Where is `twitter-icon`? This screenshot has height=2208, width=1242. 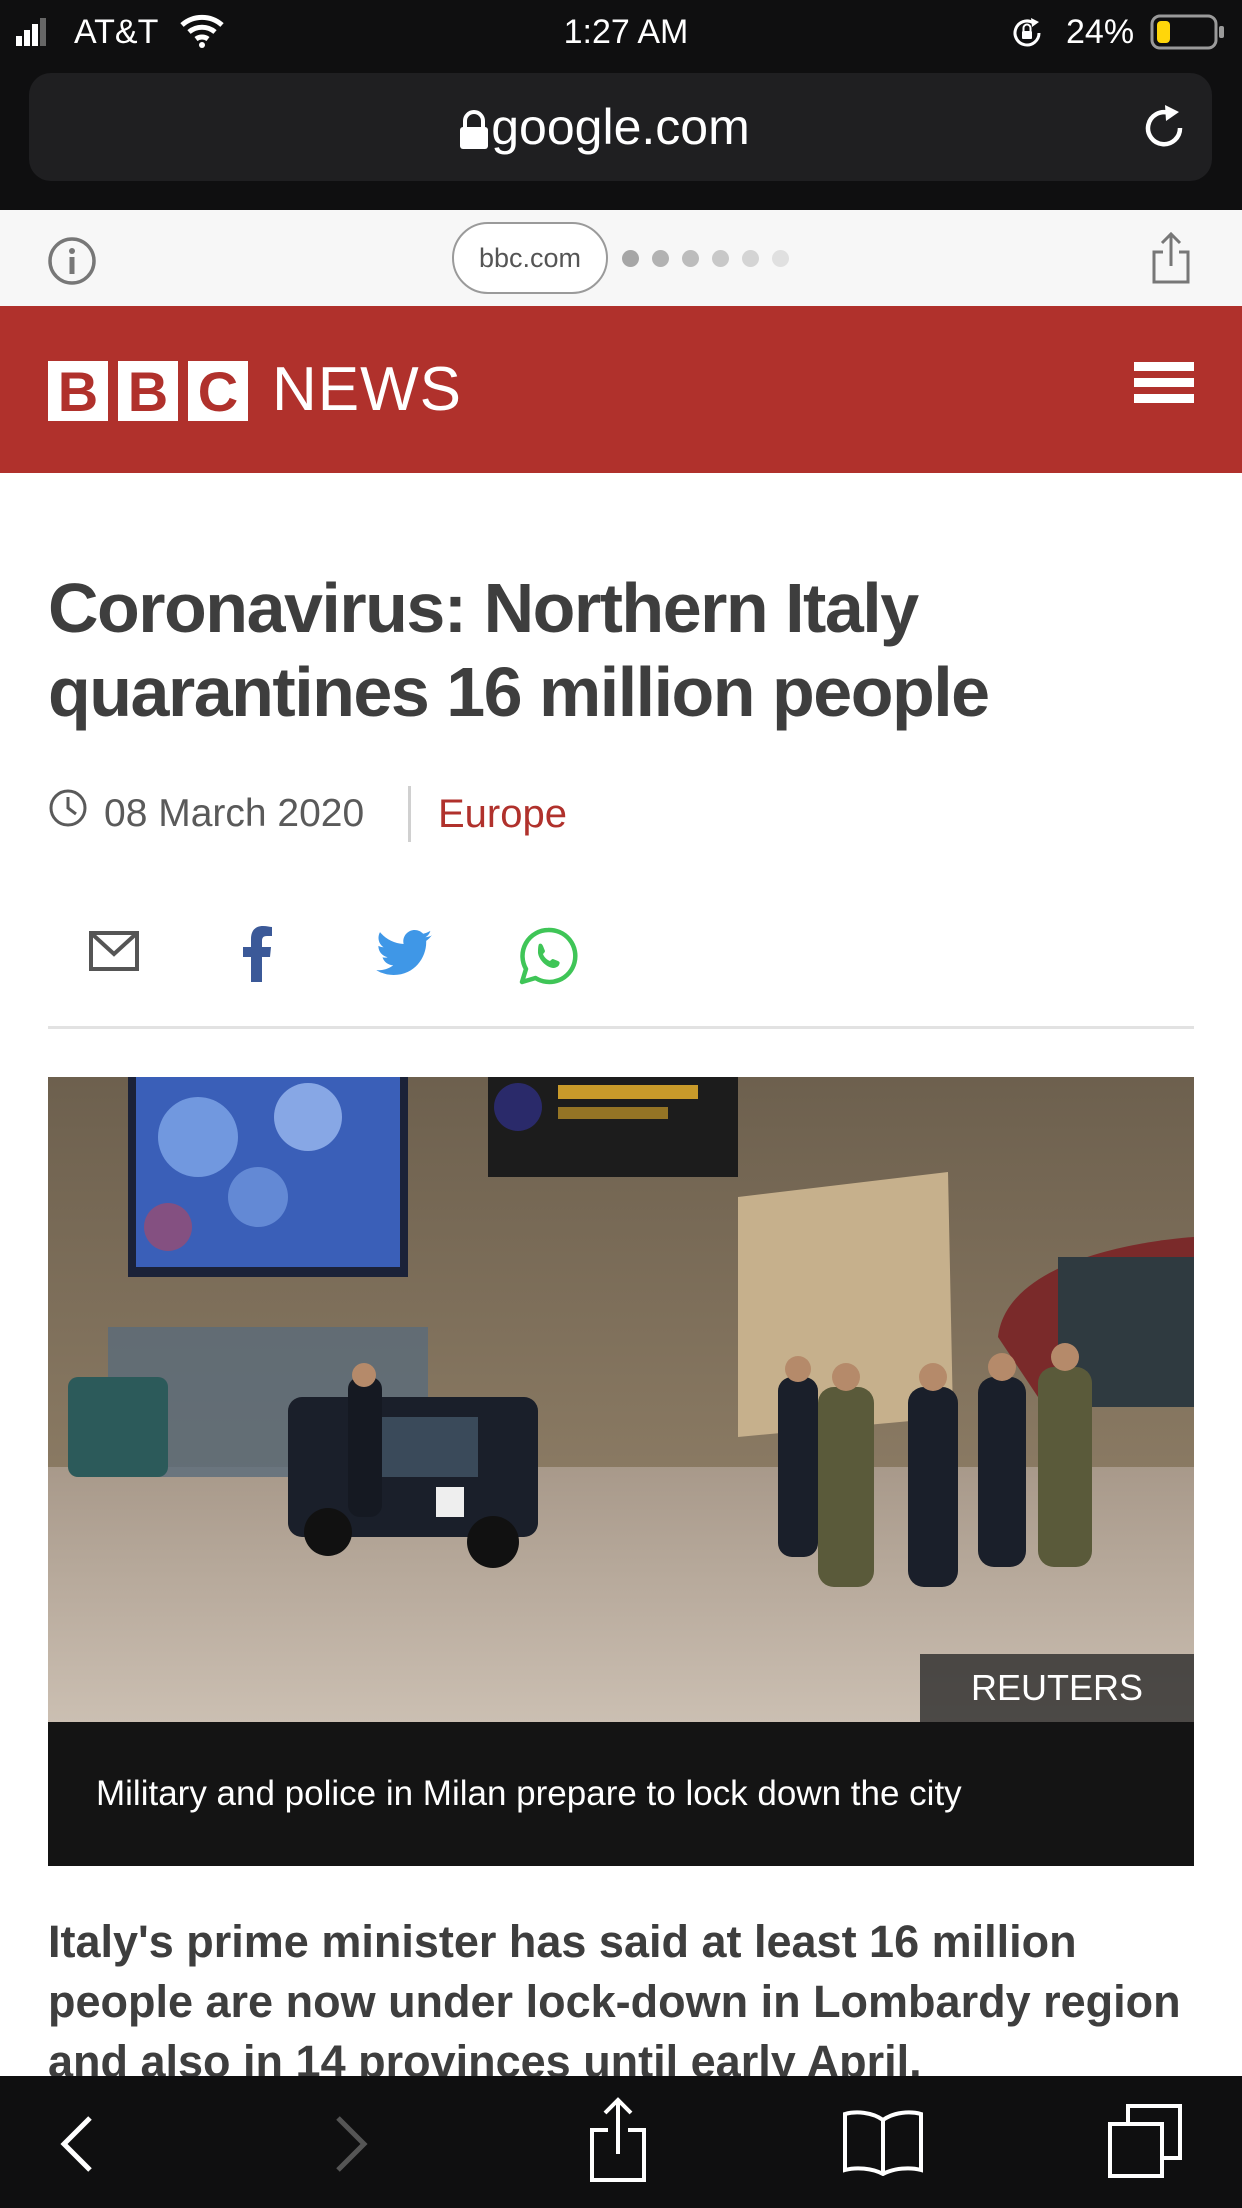 twitter-icon is located at coordinates (404, 953).